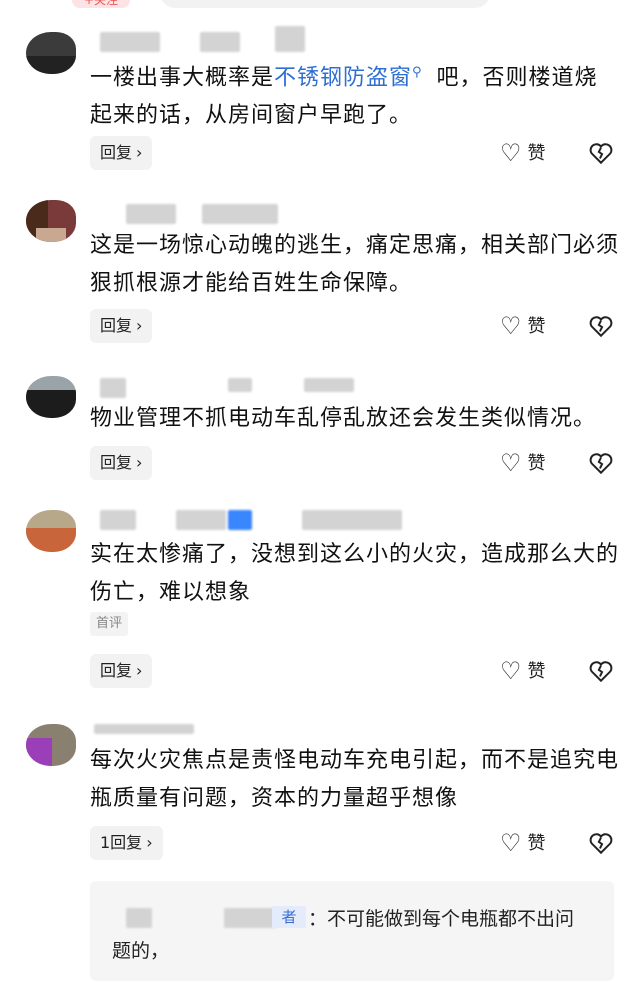 Image resolution: width=640 pixels, height=981 pixels. Describe the element at coordinates (343, 418) in the screenshot. I see `comment-text: 物业管理不抓电动车乱停乱放还会发生类似情况。` at that location.